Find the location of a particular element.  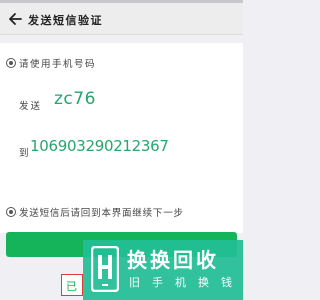

step-two-instruction: 发送短信后请回到本界面继续下一步 is located at coordinates (101, 213).